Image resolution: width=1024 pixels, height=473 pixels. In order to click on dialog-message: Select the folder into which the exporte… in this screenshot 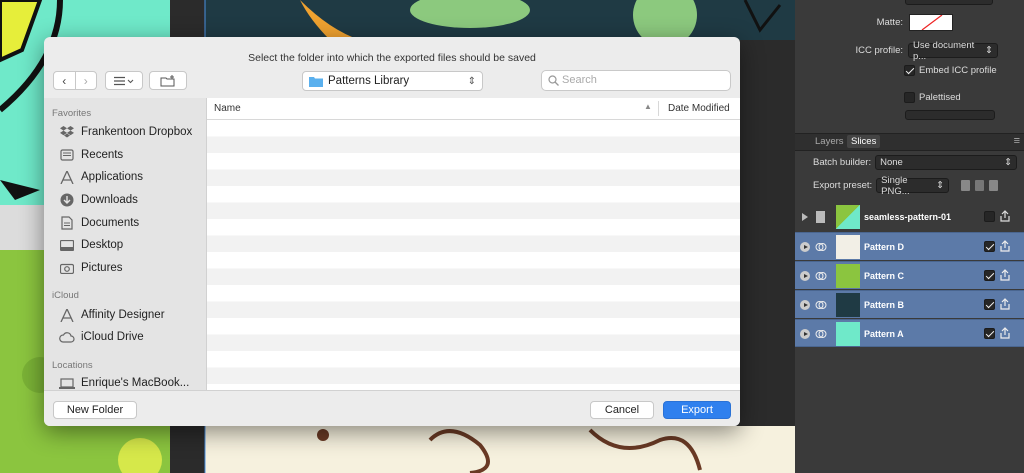, I will do `click(392, 58)`.